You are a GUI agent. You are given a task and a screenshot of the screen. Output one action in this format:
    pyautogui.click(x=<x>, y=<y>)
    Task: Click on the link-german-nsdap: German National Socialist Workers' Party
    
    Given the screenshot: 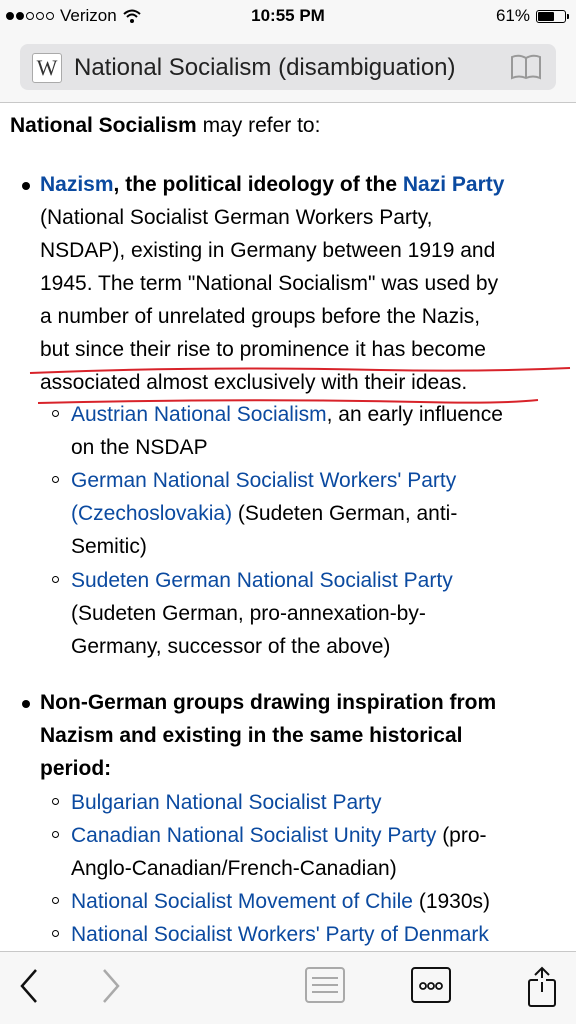 What is the action you would take?
    pyautogui.click(x=263, y=480)
    